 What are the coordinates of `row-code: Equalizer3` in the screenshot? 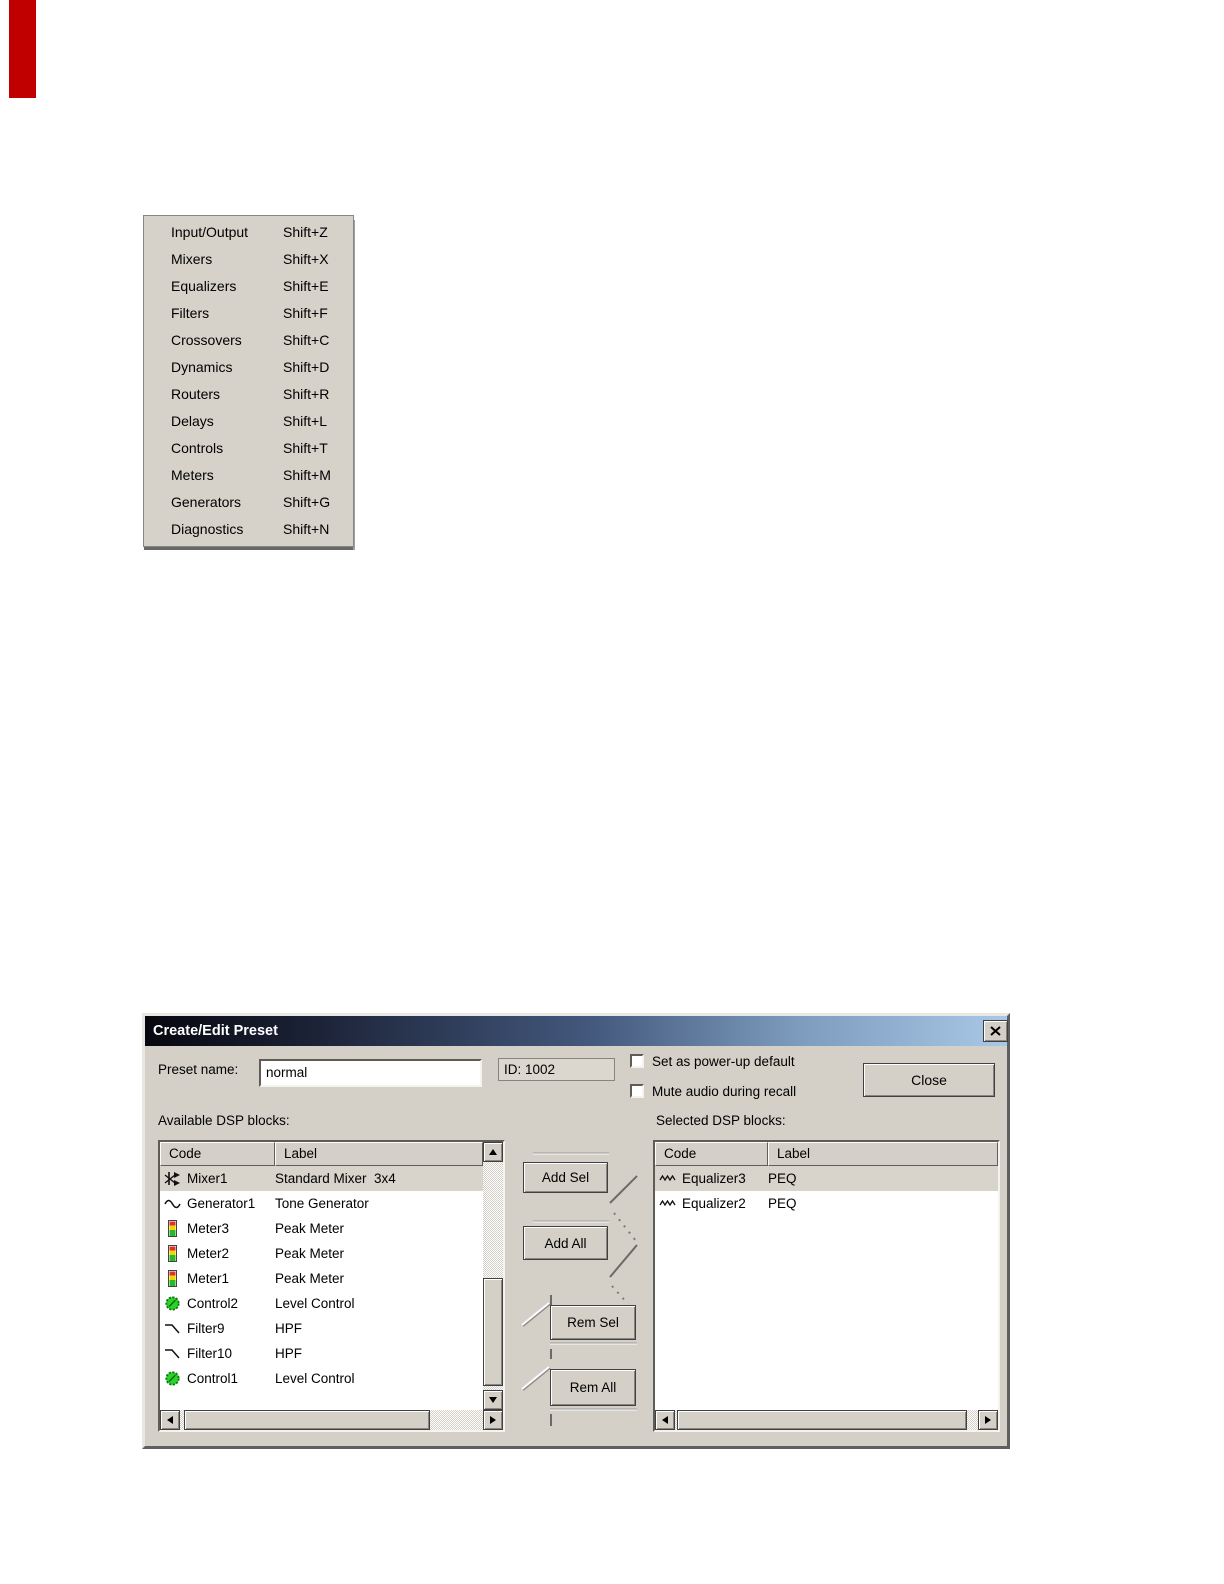 It's located at (714, 1178).